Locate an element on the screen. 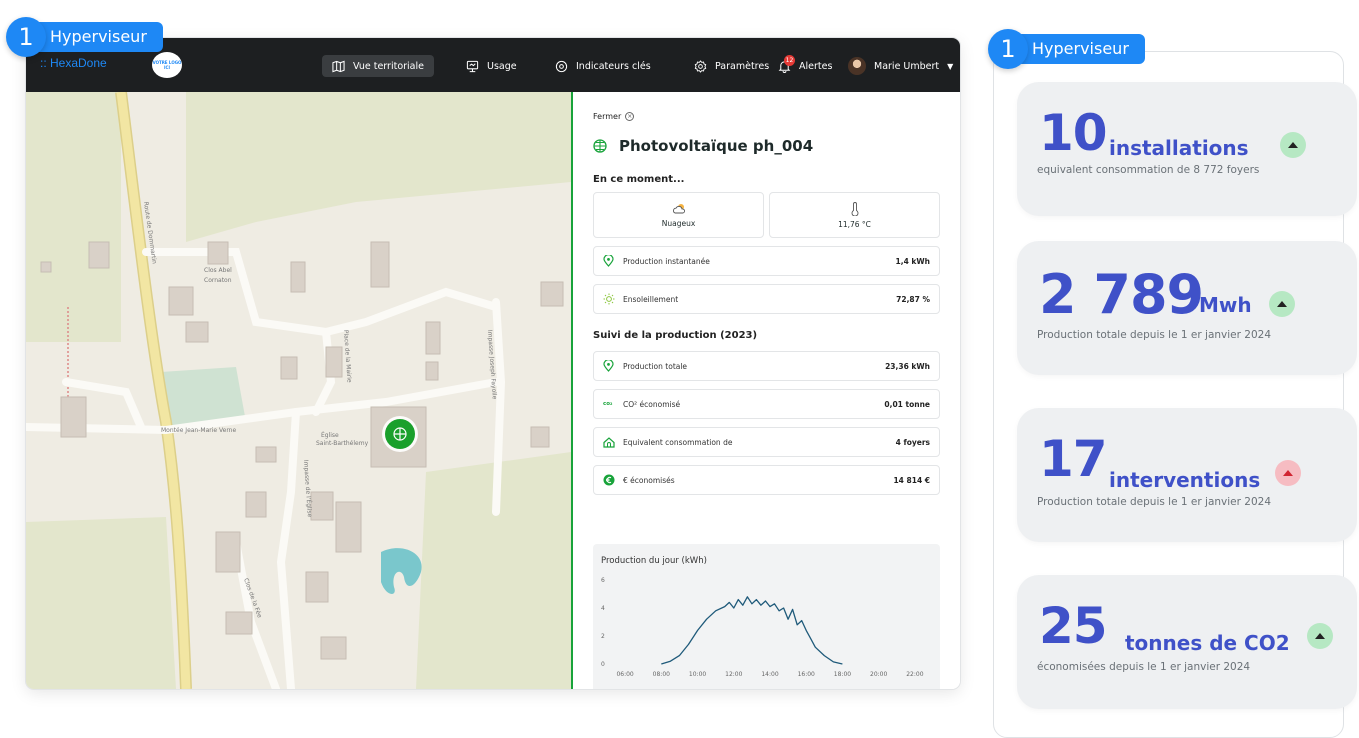 The height and width of the screenshot is (738, 1359). x-tick-label: 06:00 is located at coordinates (624, 674).